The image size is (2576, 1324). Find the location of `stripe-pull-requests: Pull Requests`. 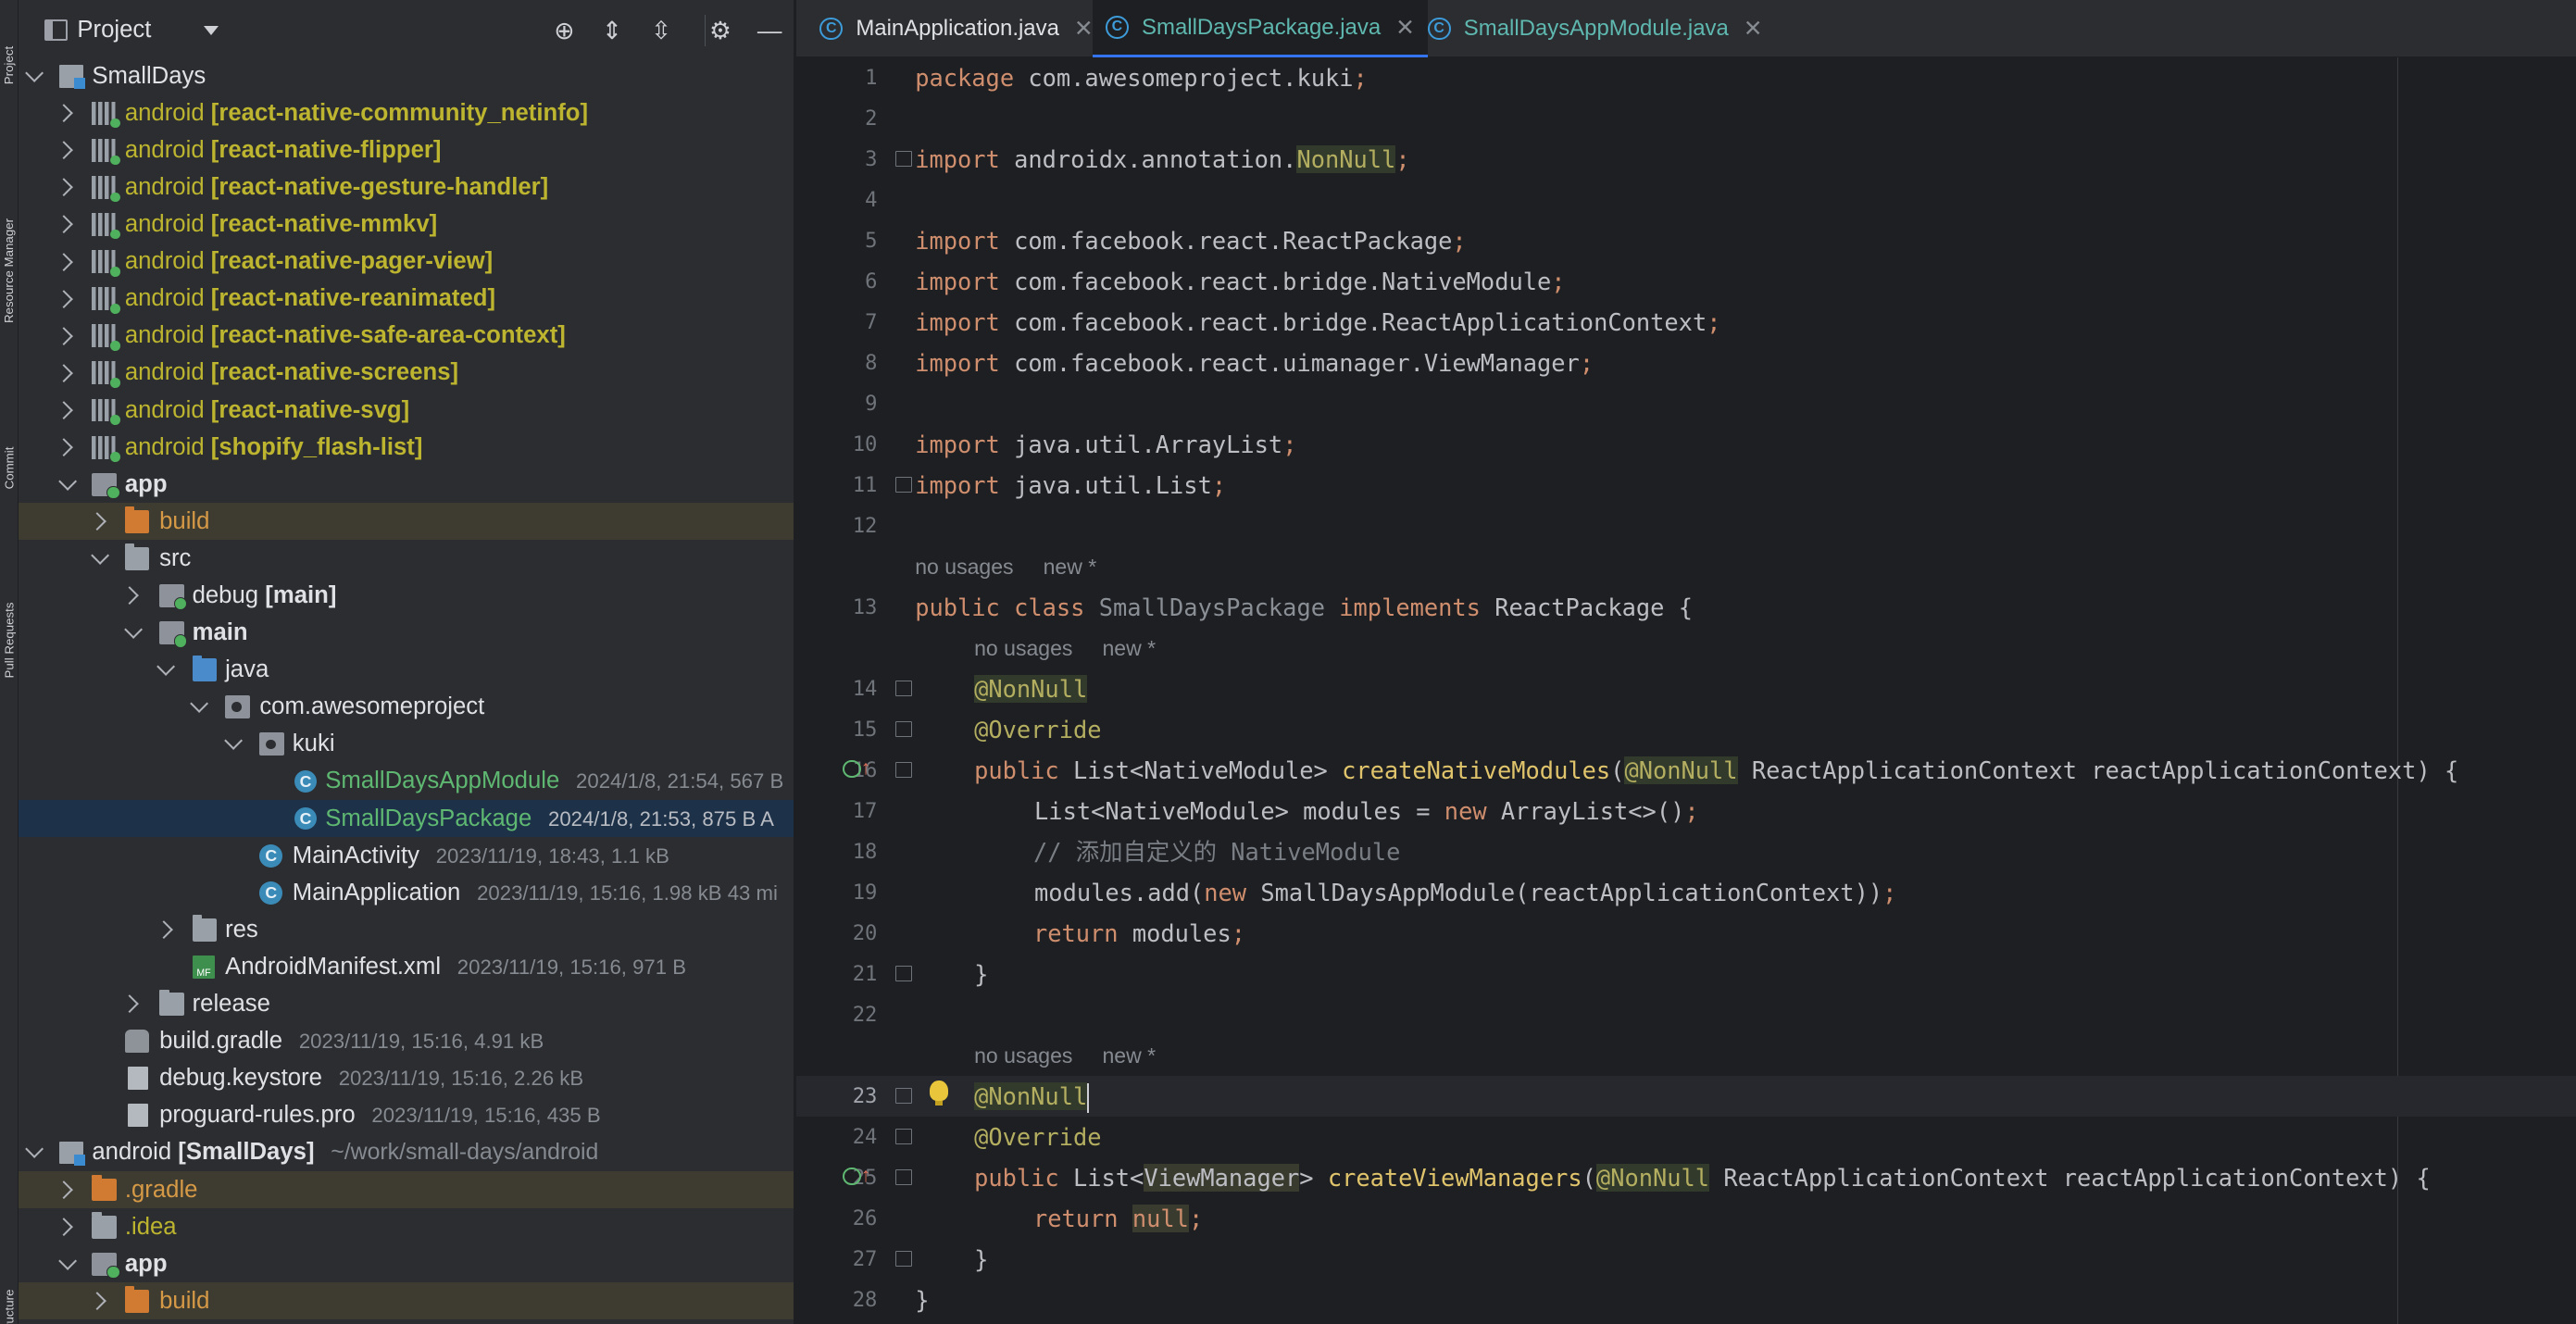

stripe-pull-requests: Pull Requests is located at coordinates (9, 640).